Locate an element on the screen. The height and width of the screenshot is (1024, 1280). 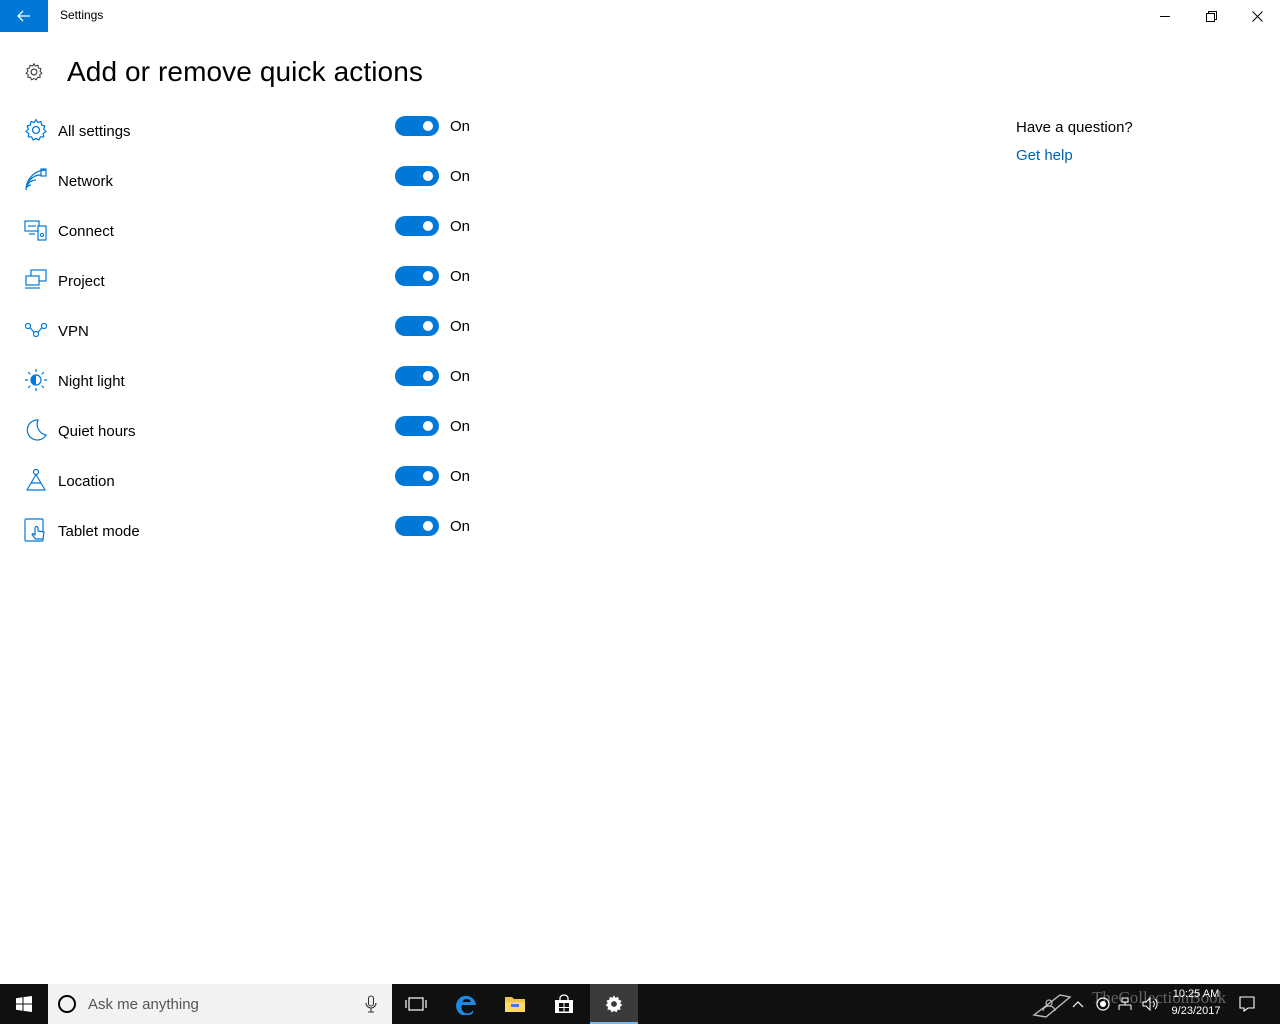
arrow-left-icon is located at coordinates (23, 16).